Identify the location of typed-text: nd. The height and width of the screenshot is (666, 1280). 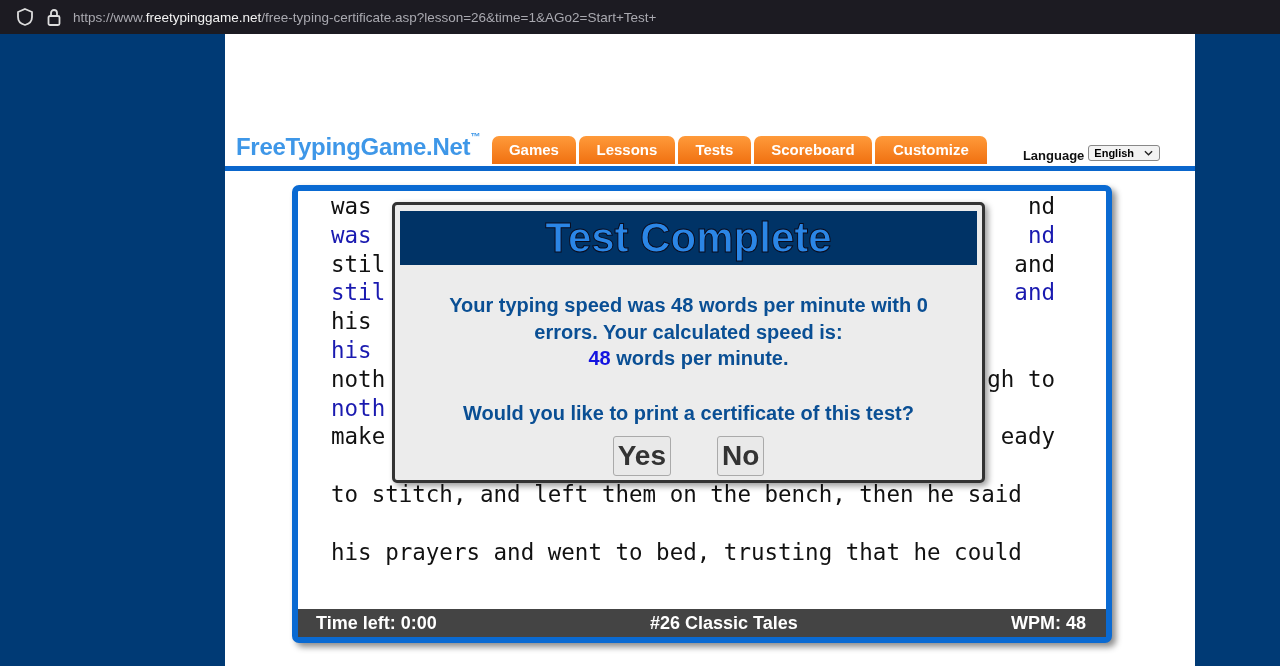
(1041, 235).